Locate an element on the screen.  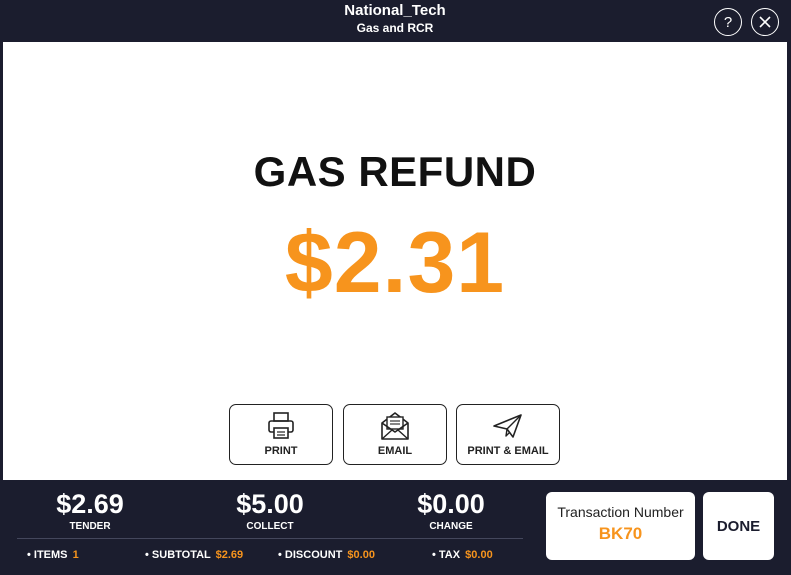
print-and-email-button: PRINT & EMAIL is located at coordinates (508, 434).